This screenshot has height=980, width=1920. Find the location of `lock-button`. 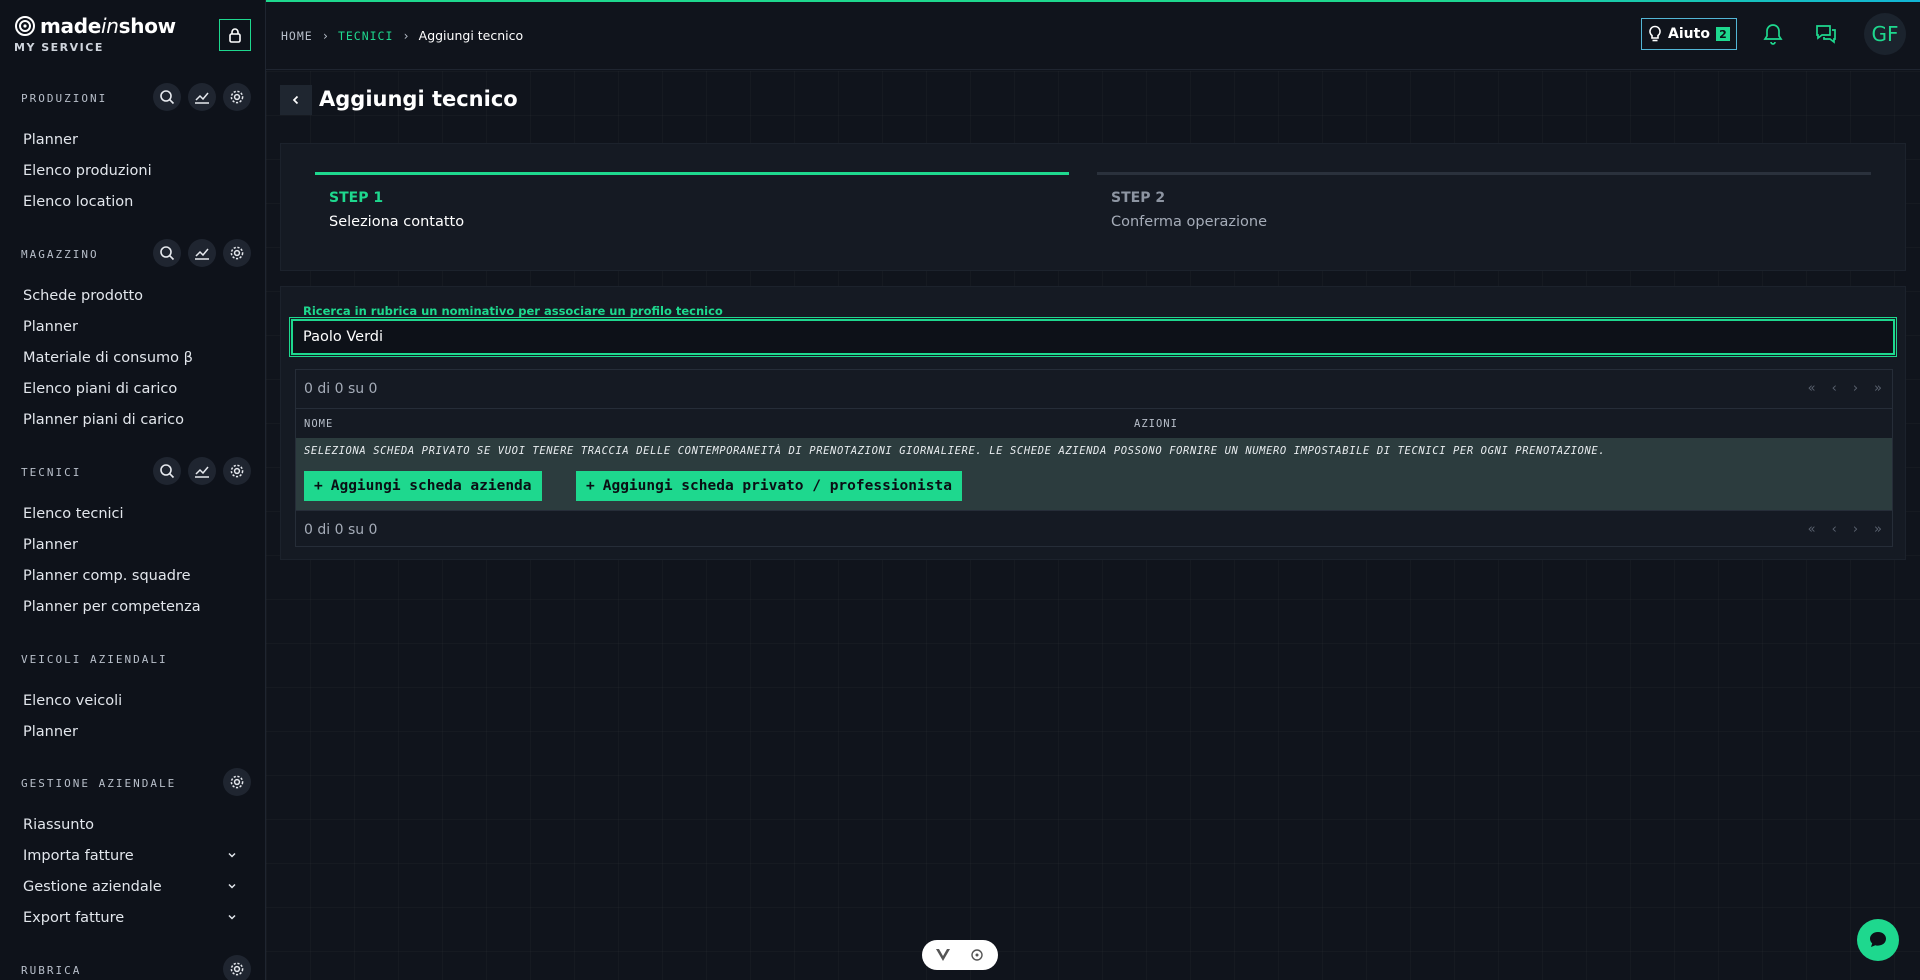

lock-button is located at coordinates (235, 35).